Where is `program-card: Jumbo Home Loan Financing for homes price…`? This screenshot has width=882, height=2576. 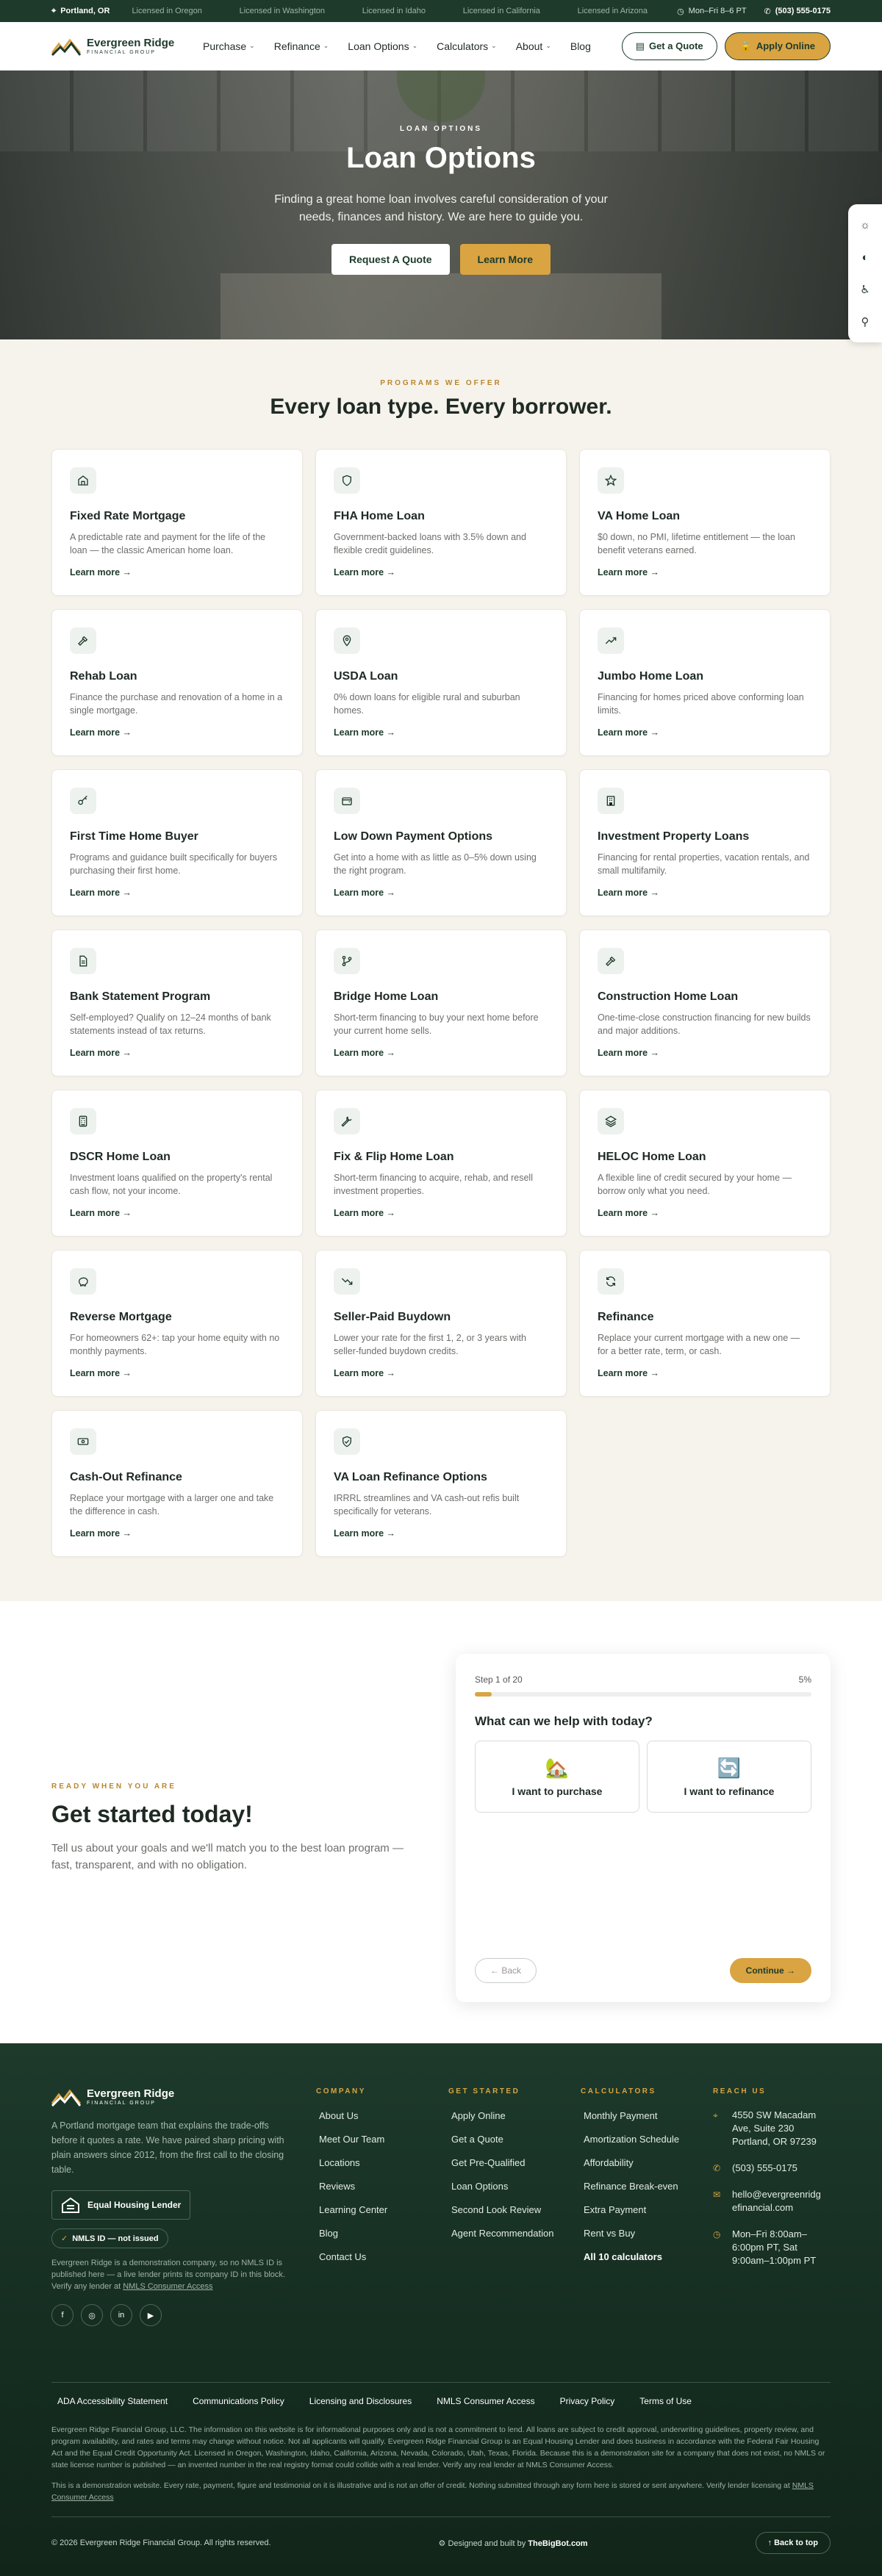
program-card: Jumbo Home Loan Financing for homes price… is located at coordinates (705, 682).